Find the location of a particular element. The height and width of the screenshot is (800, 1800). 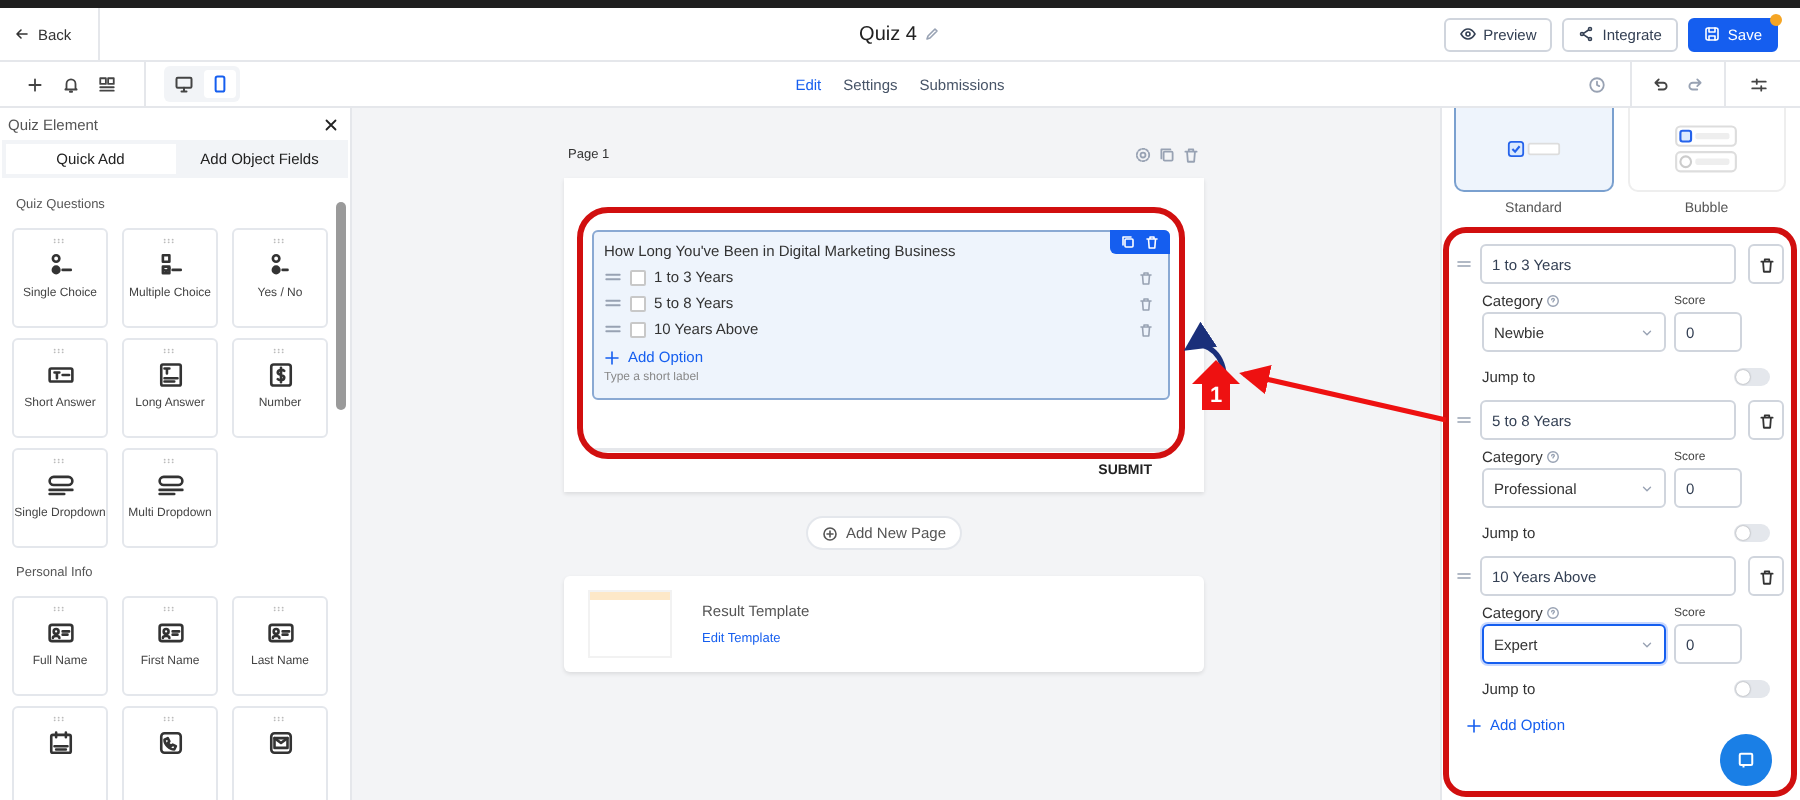

close-icon is located at coordinates (331, 125).